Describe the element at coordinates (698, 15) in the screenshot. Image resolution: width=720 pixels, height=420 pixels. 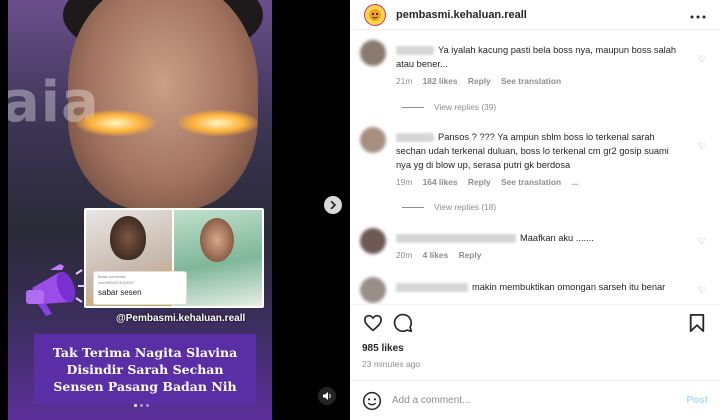
I see `more-options-icon` at that location.